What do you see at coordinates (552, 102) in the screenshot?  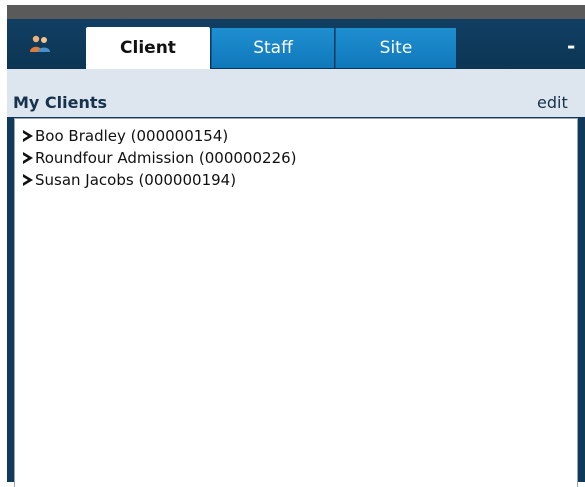 I see `edit-link: edit` at bounding box center [552, 102].